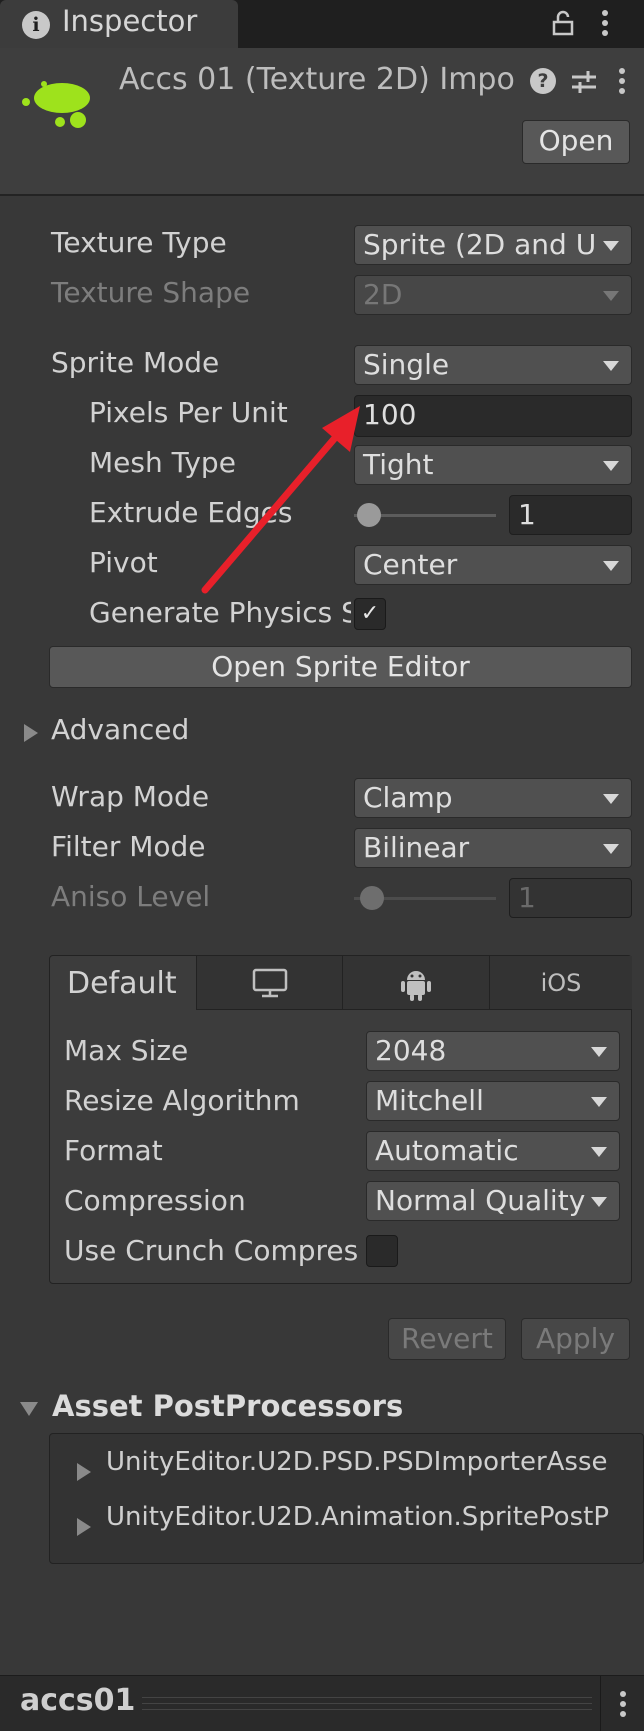 The width and height of the screenshot is (644, 1731). What do you see at coordinates (600, 1703) in the screenshot?
I see `divider` at bounding box center [600, 1703].